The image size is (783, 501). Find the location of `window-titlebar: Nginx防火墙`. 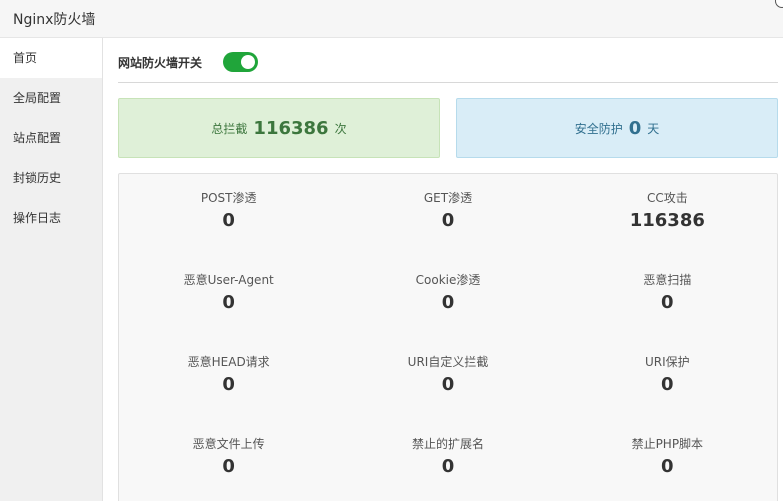

window-titlebar: Nginx防火墙 is located at coordinates (391, 19).